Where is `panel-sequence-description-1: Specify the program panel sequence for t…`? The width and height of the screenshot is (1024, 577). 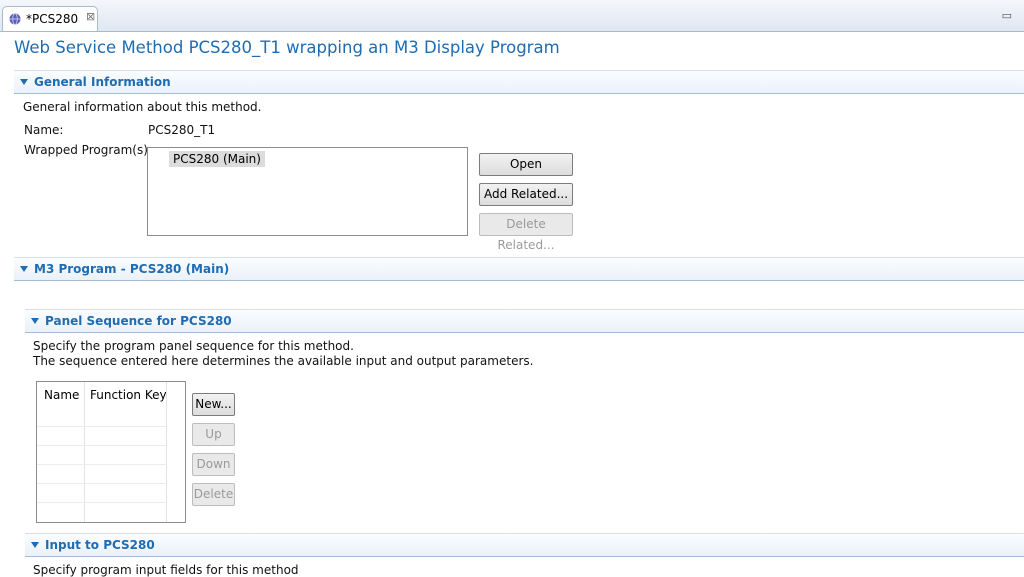
panel-sequence-description-1: Specify the program panel sequence for t… is located at coordinates (193, 346).